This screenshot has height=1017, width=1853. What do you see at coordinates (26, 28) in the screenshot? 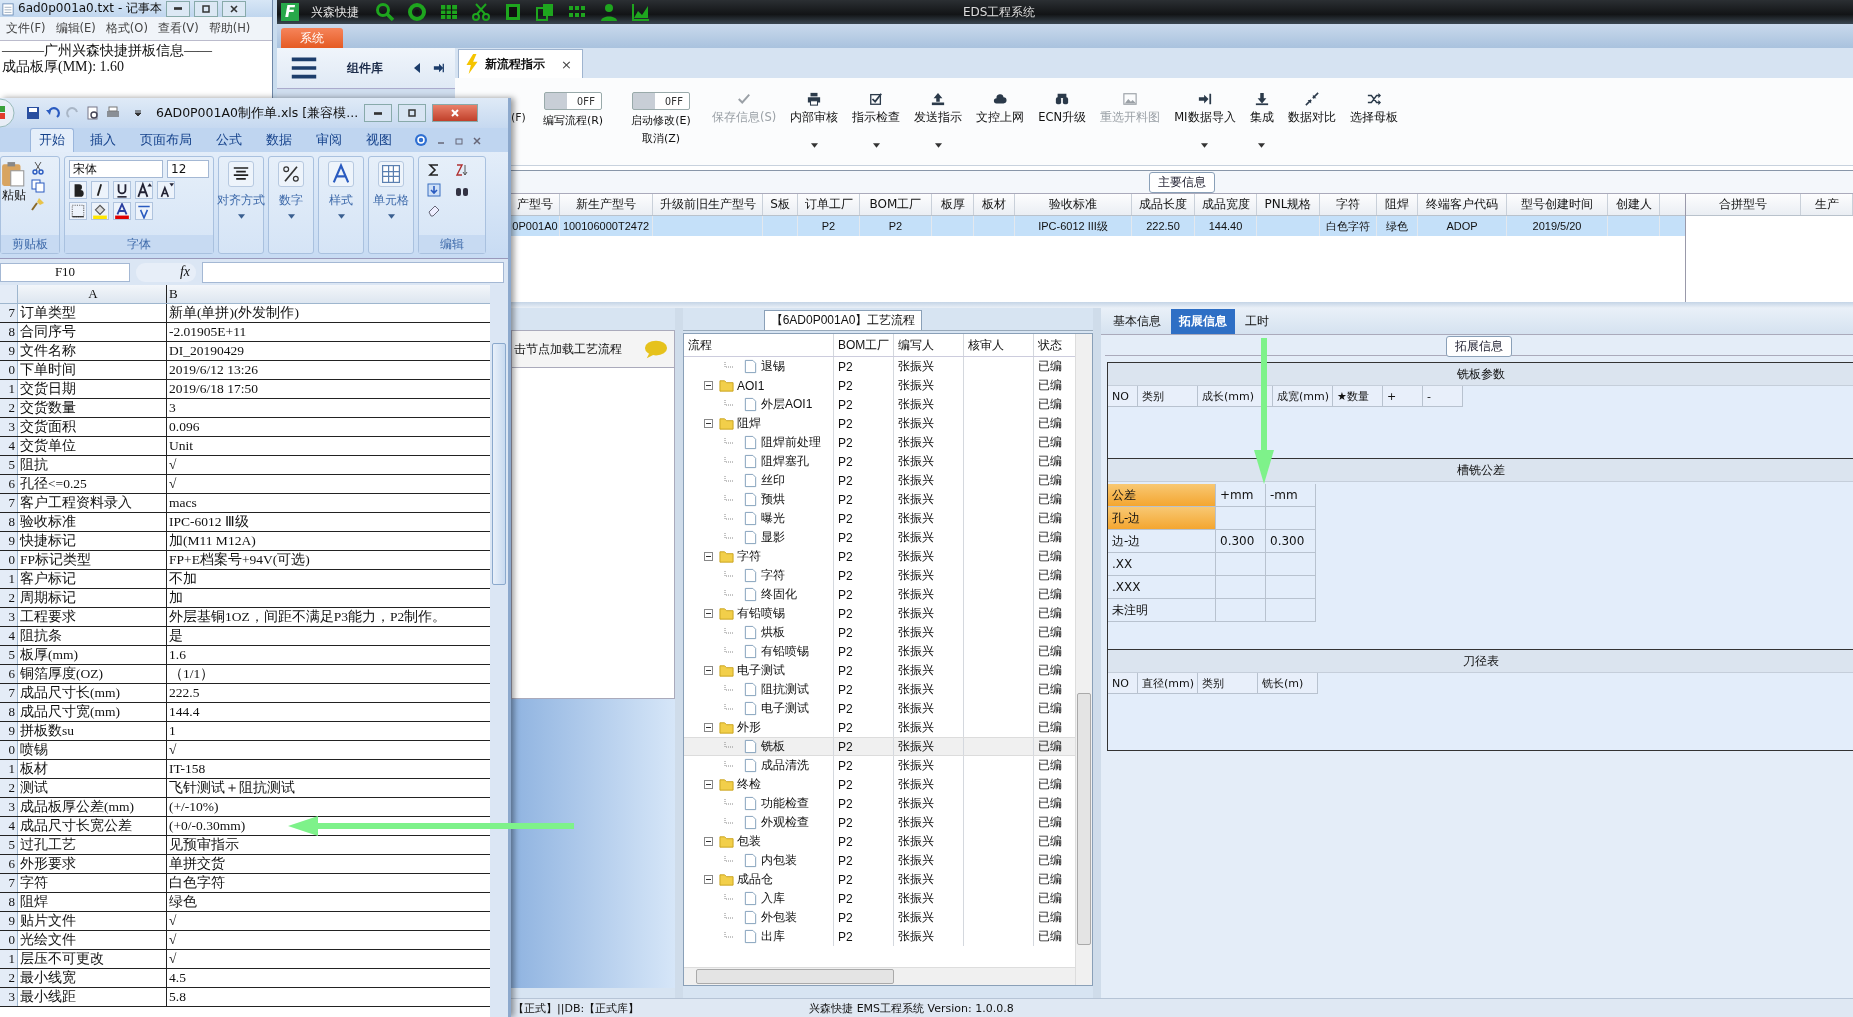
I see `menu-item: 文件(F)` at bounding box center [26, 28].